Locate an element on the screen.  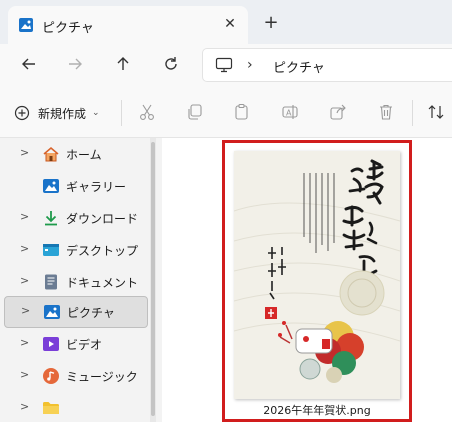
rename-icon: A is located at coordinates (290, 112).